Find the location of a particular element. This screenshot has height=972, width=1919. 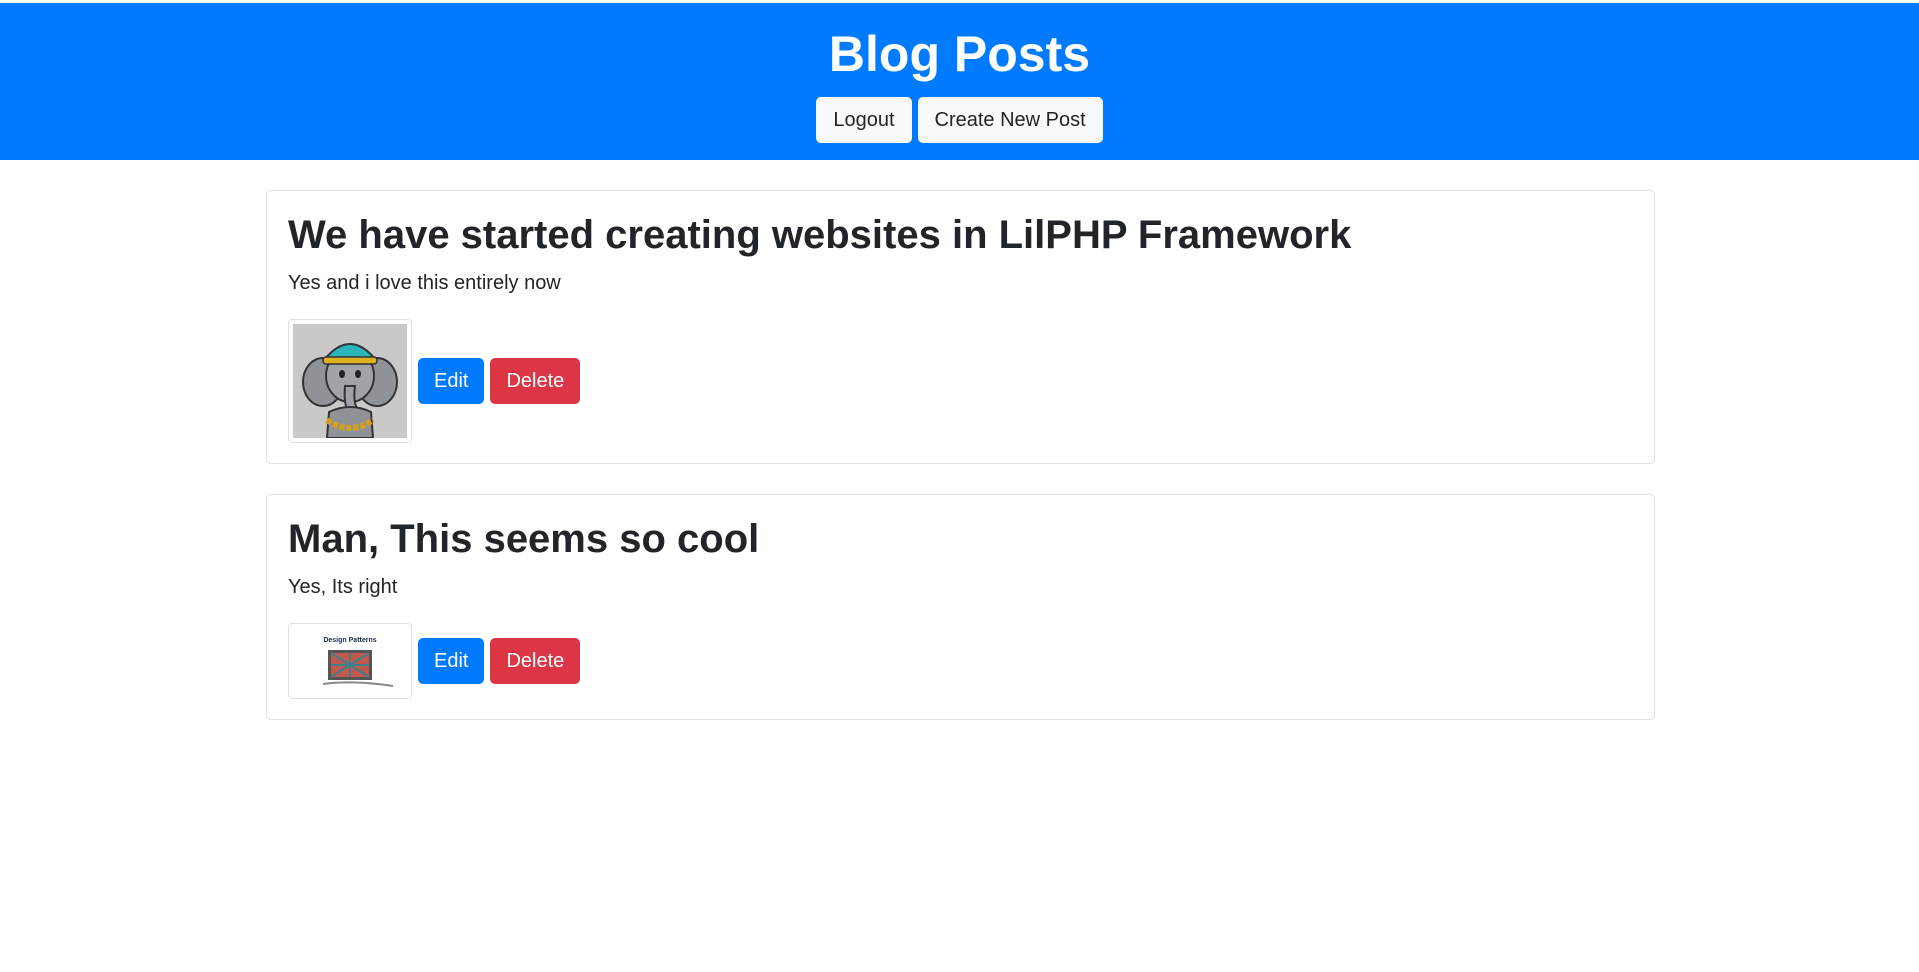

logout-button: Logout is located at coordinates (864, 120).